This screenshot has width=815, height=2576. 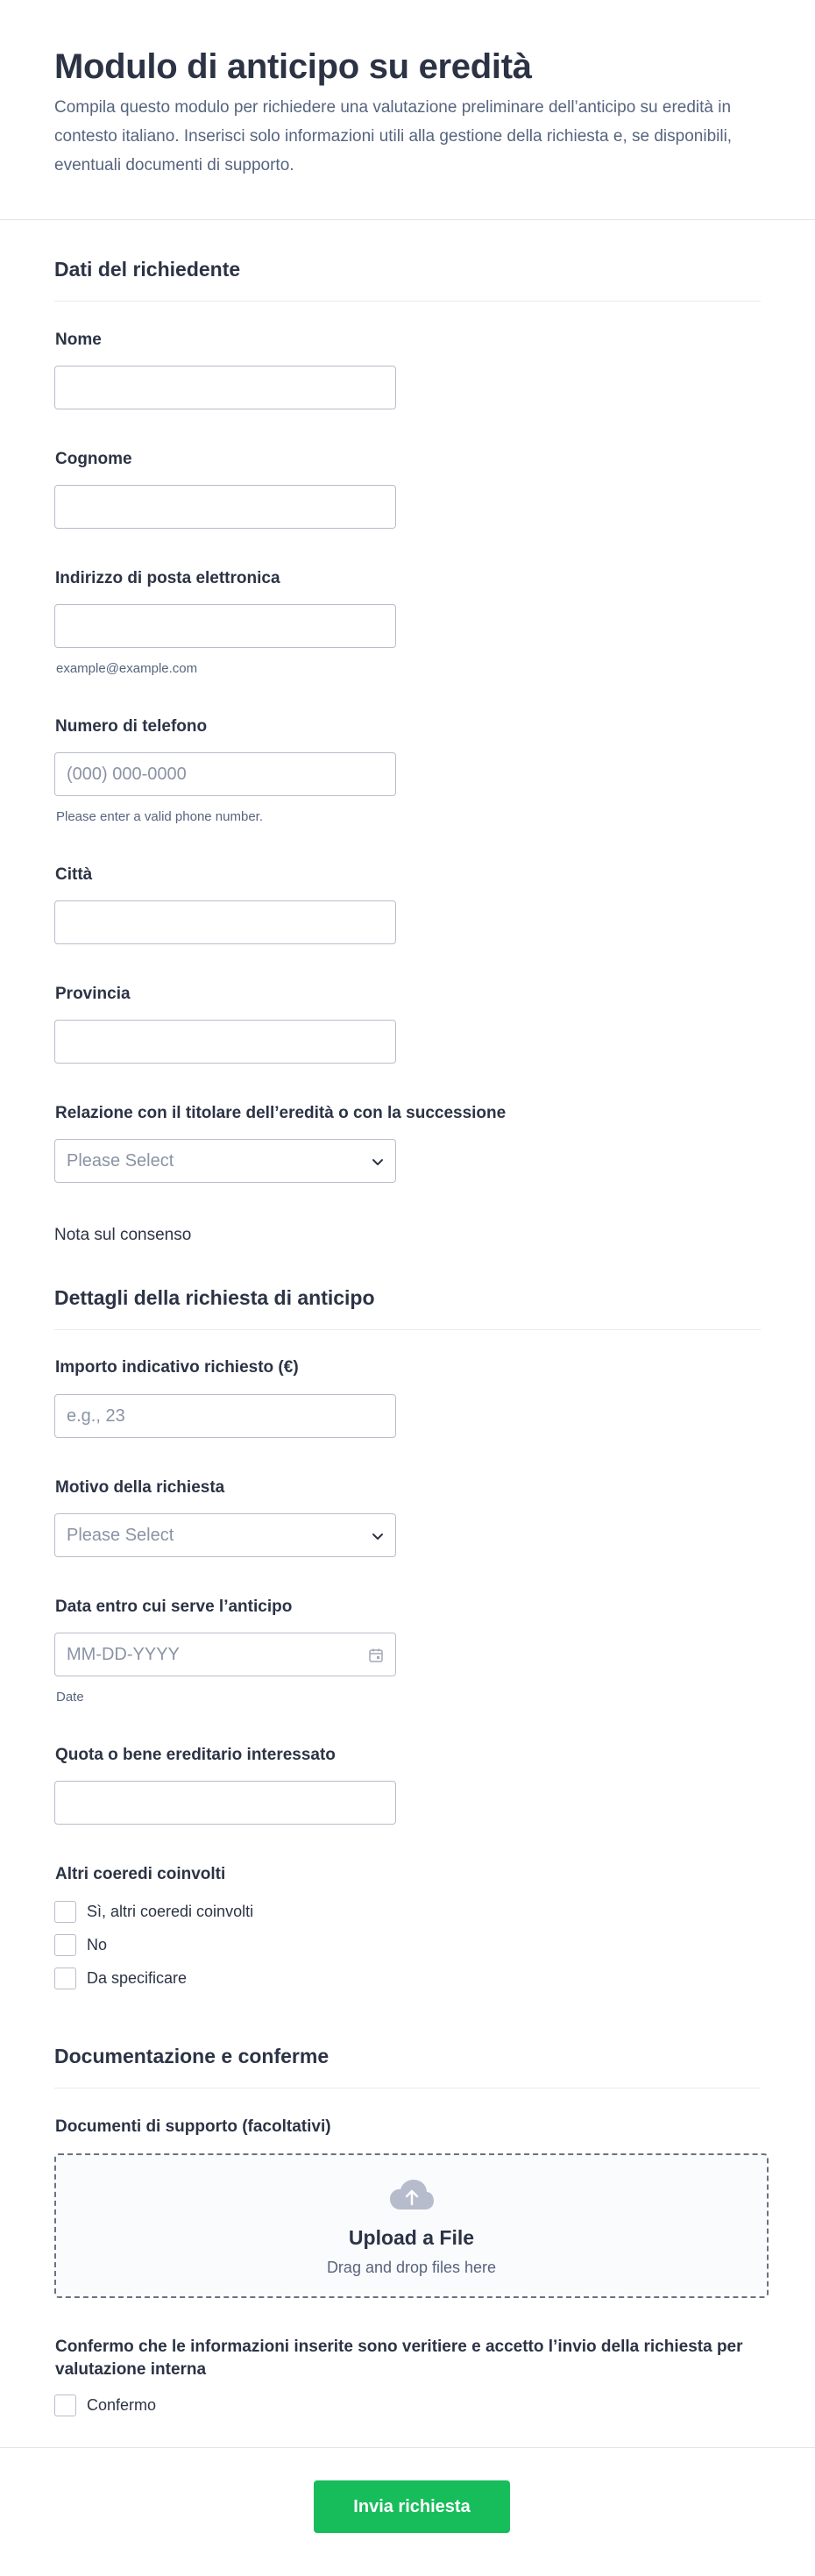 What do you see at coordinates (225, 1535) in the screenshot?
I see `motivo-select: Please Select` at bounding box center [225, 1535].